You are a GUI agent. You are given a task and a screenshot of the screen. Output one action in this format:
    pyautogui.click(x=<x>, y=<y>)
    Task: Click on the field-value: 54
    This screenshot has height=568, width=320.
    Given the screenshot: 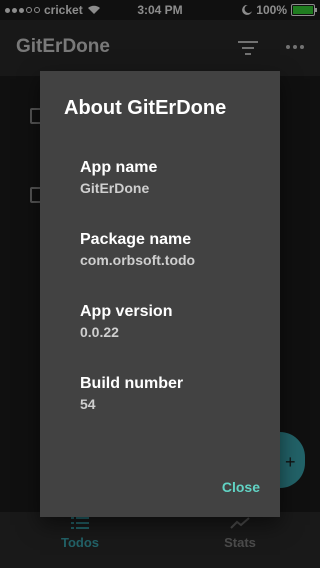 What is the action you would take?
    pyautogui.click(x=88, y=404)
    